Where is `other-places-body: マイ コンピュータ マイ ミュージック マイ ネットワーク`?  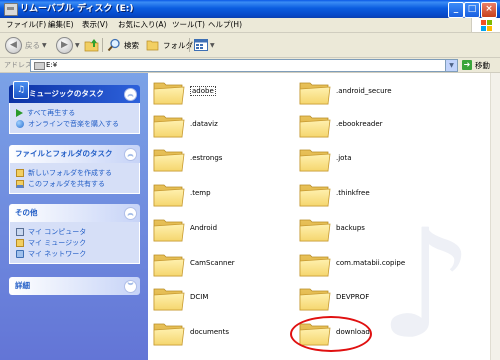
other-places-body: マイ コンピュータ マイ ミュージック マイ ネットワーク is located at coordinates (74, 243).